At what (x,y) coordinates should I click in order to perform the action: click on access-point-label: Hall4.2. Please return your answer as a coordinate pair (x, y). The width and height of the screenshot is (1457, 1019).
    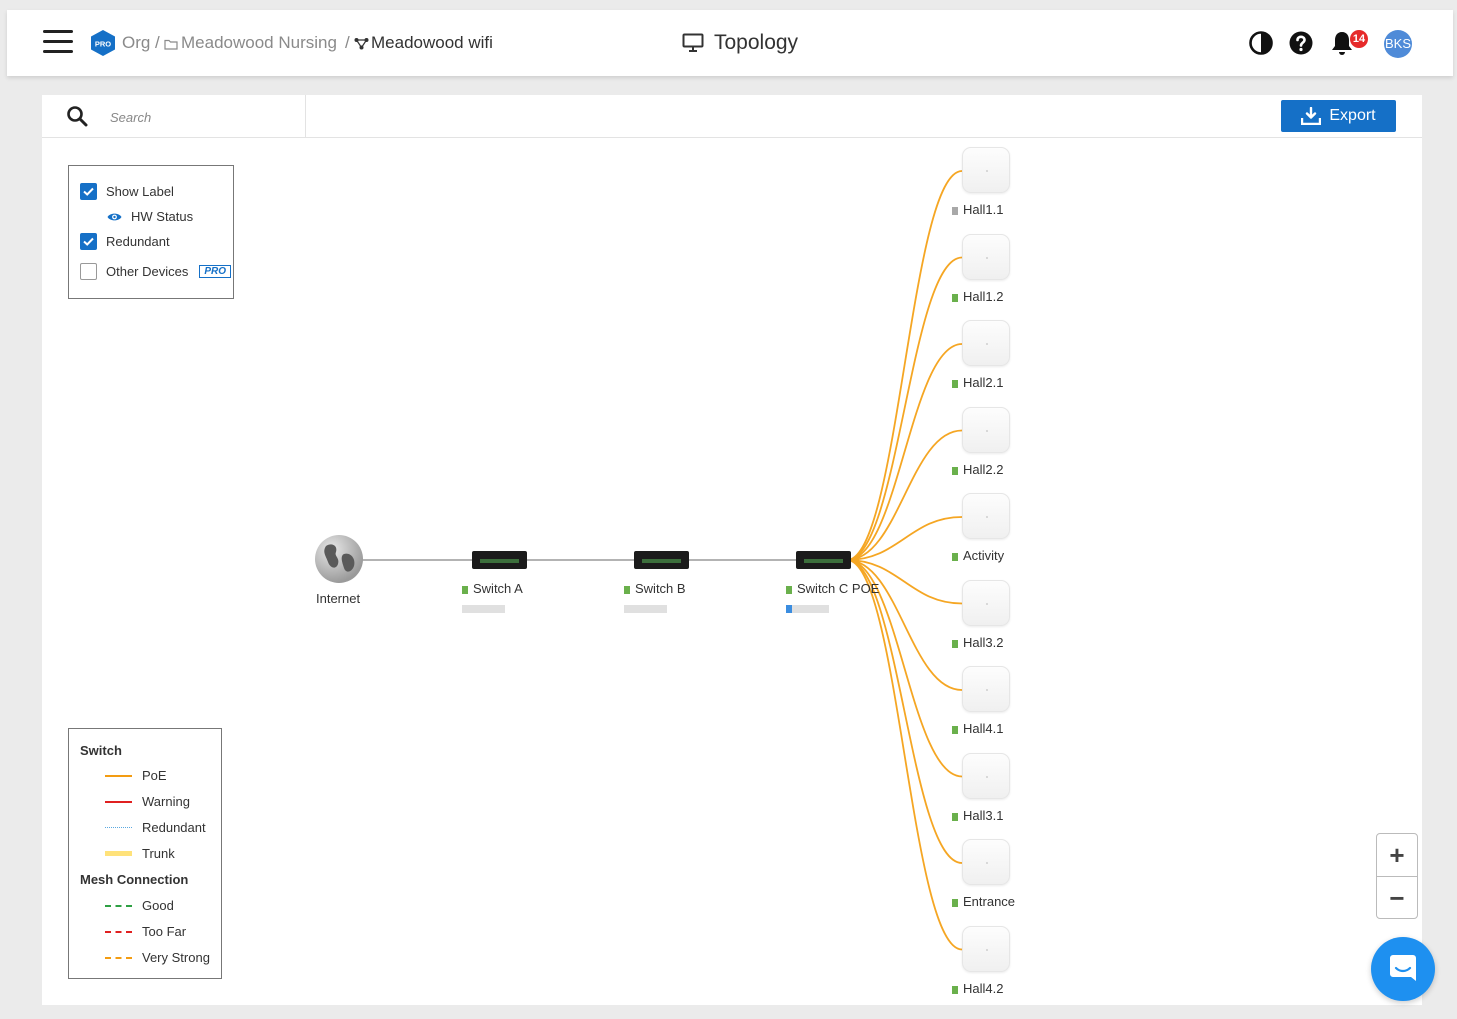
    Looking at the image, I should click on (977, 988).